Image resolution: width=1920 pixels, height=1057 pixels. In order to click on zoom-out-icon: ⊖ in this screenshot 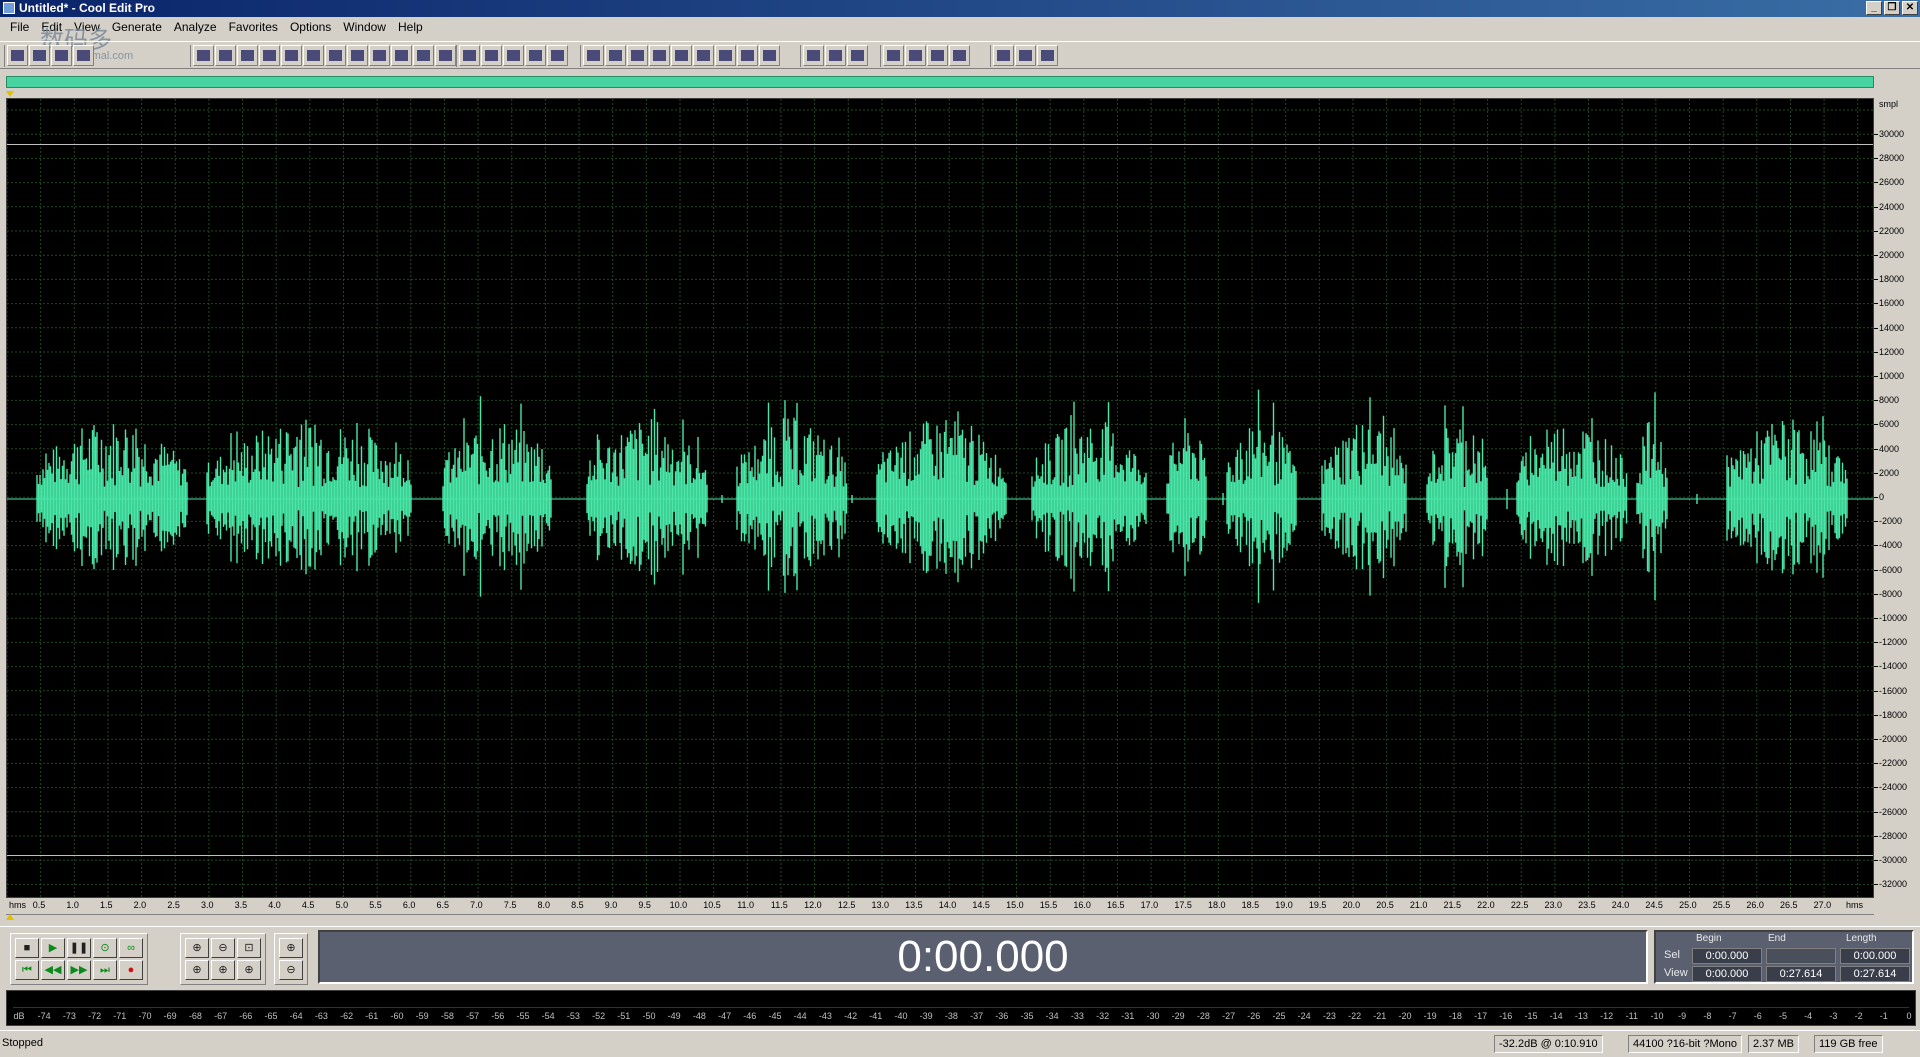, I will do `click(223, 948)`.